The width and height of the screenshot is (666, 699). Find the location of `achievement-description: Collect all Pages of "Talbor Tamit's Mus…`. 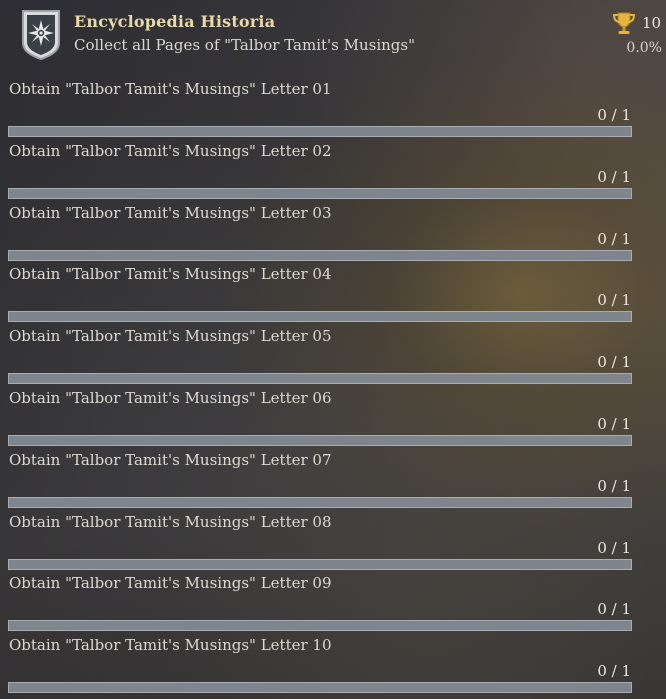

achievement-description: Collect all Pages of "Talbor Tamit's Mus… is located at coordinates (244, 45).